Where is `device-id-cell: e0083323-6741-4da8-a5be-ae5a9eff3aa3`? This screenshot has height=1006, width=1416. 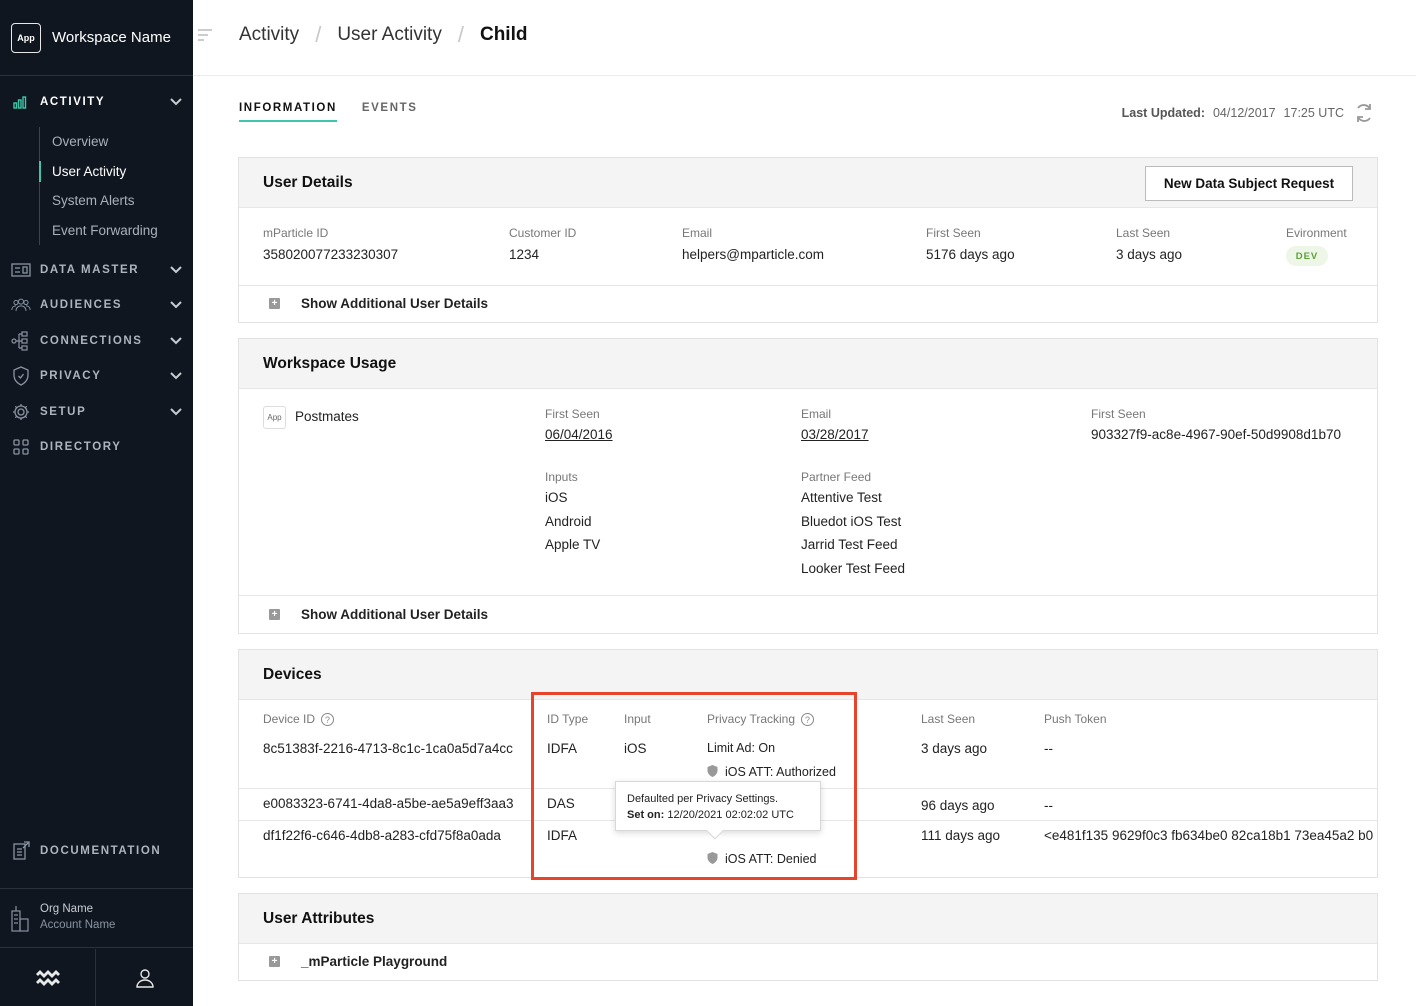
device-id-cell: e0083323-6741-4da8-a5be-ae5a9eff3aa3 is located at coordinates (388, 803).